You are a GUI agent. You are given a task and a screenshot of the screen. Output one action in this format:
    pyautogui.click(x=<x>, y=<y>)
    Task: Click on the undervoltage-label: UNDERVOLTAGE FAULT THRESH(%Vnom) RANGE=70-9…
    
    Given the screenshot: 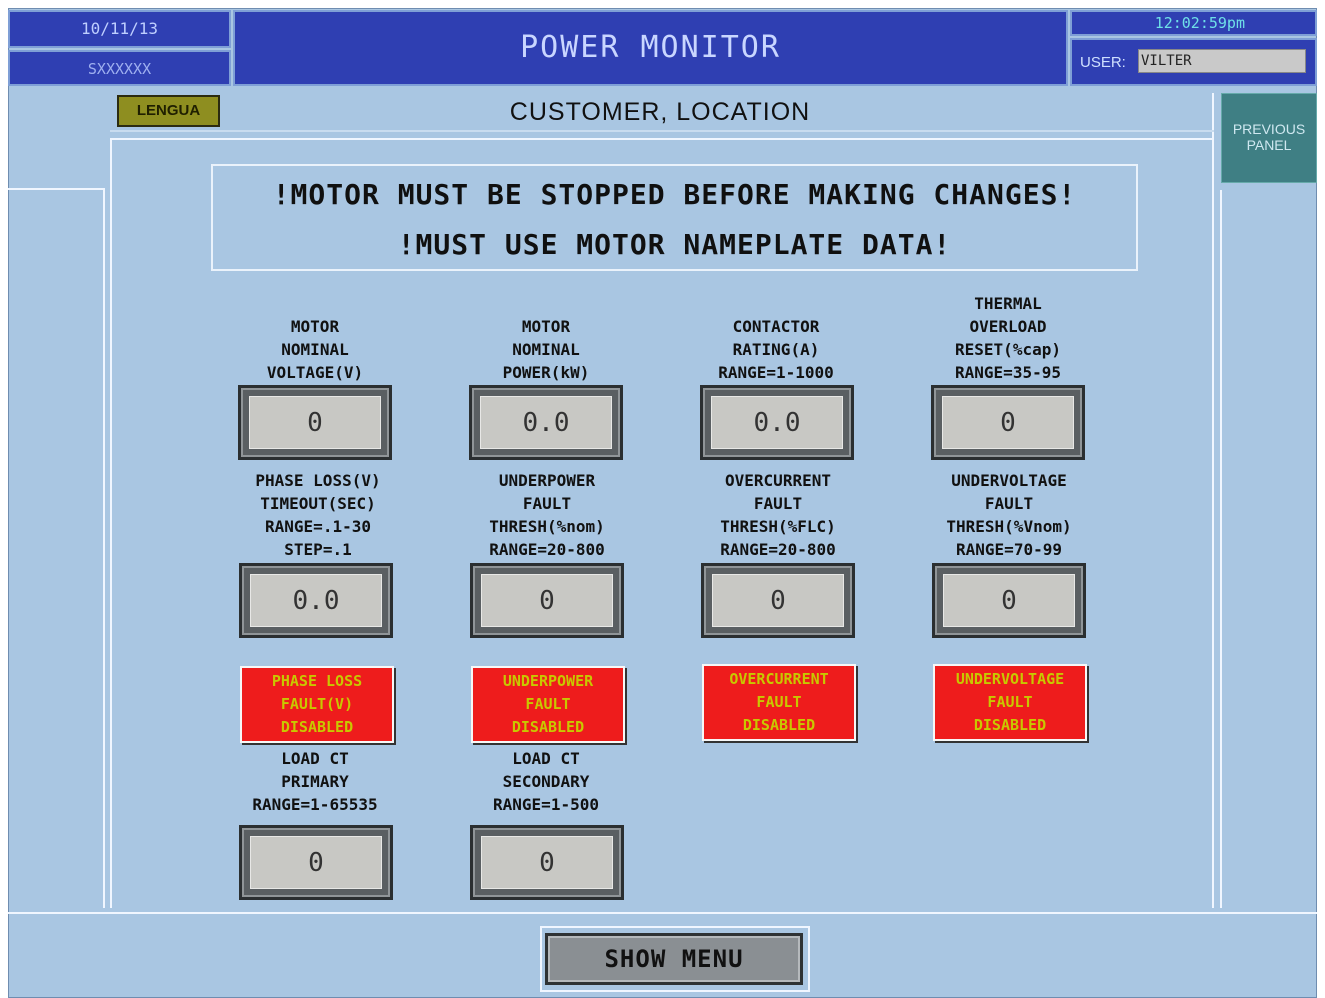 What is the action you would take?
    pyautogui.click(x=1009, y=515)
    